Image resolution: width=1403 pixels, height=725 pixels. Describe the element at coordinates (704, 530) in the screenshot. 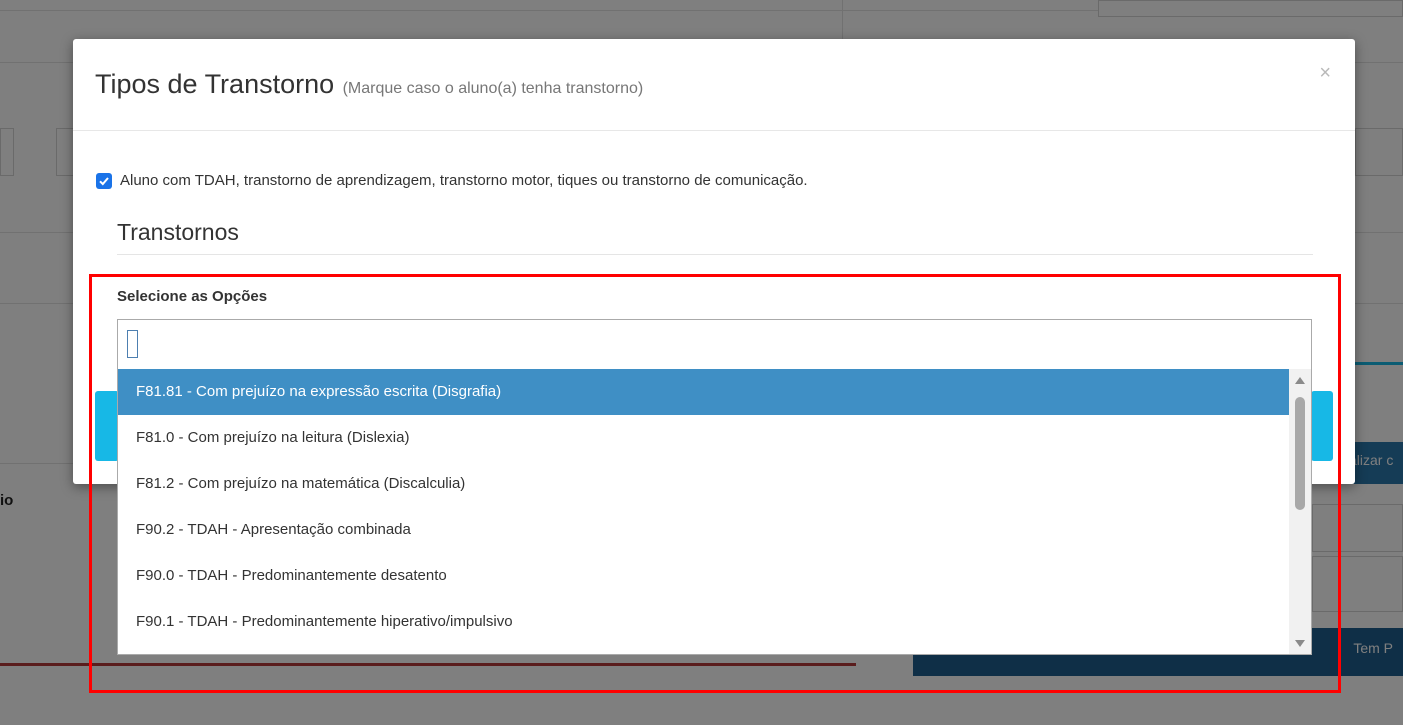

I see `dropdown-option: F90.2 - TDAH - Apresentação combinada` at that location.